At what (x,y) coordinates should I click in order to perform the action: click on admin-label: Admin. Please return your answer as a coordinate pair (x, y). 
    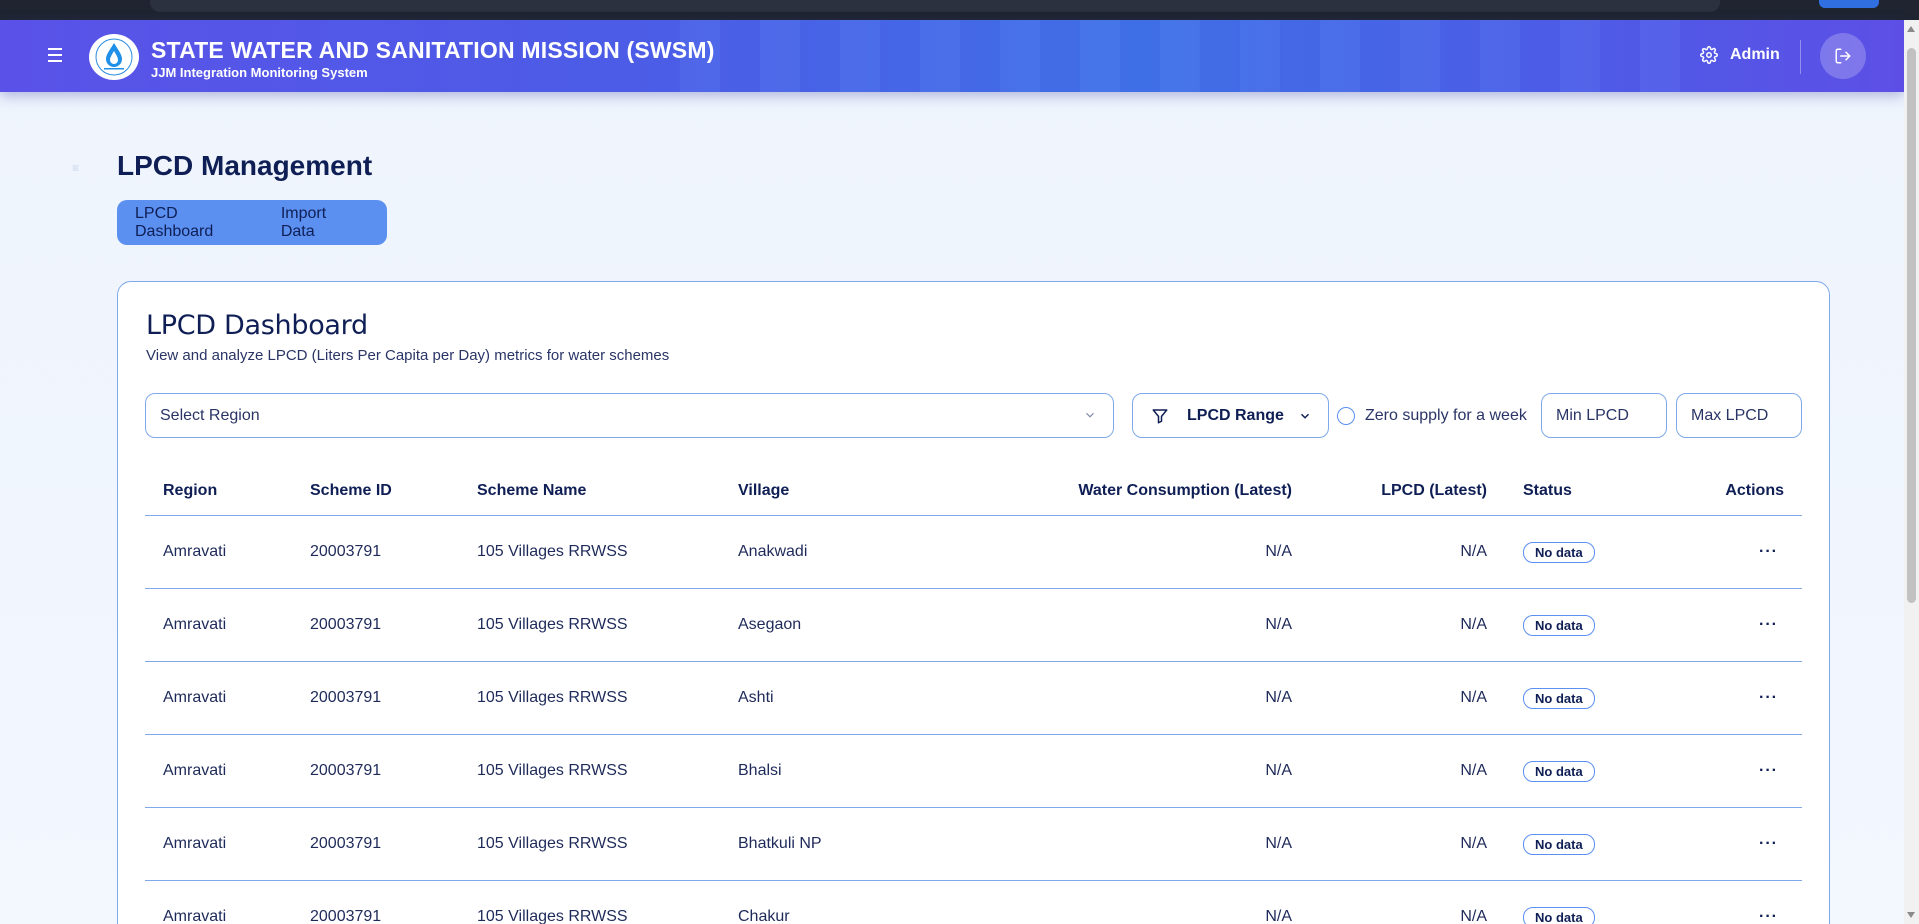
    Looking at the image, I should click on (1755, 54).